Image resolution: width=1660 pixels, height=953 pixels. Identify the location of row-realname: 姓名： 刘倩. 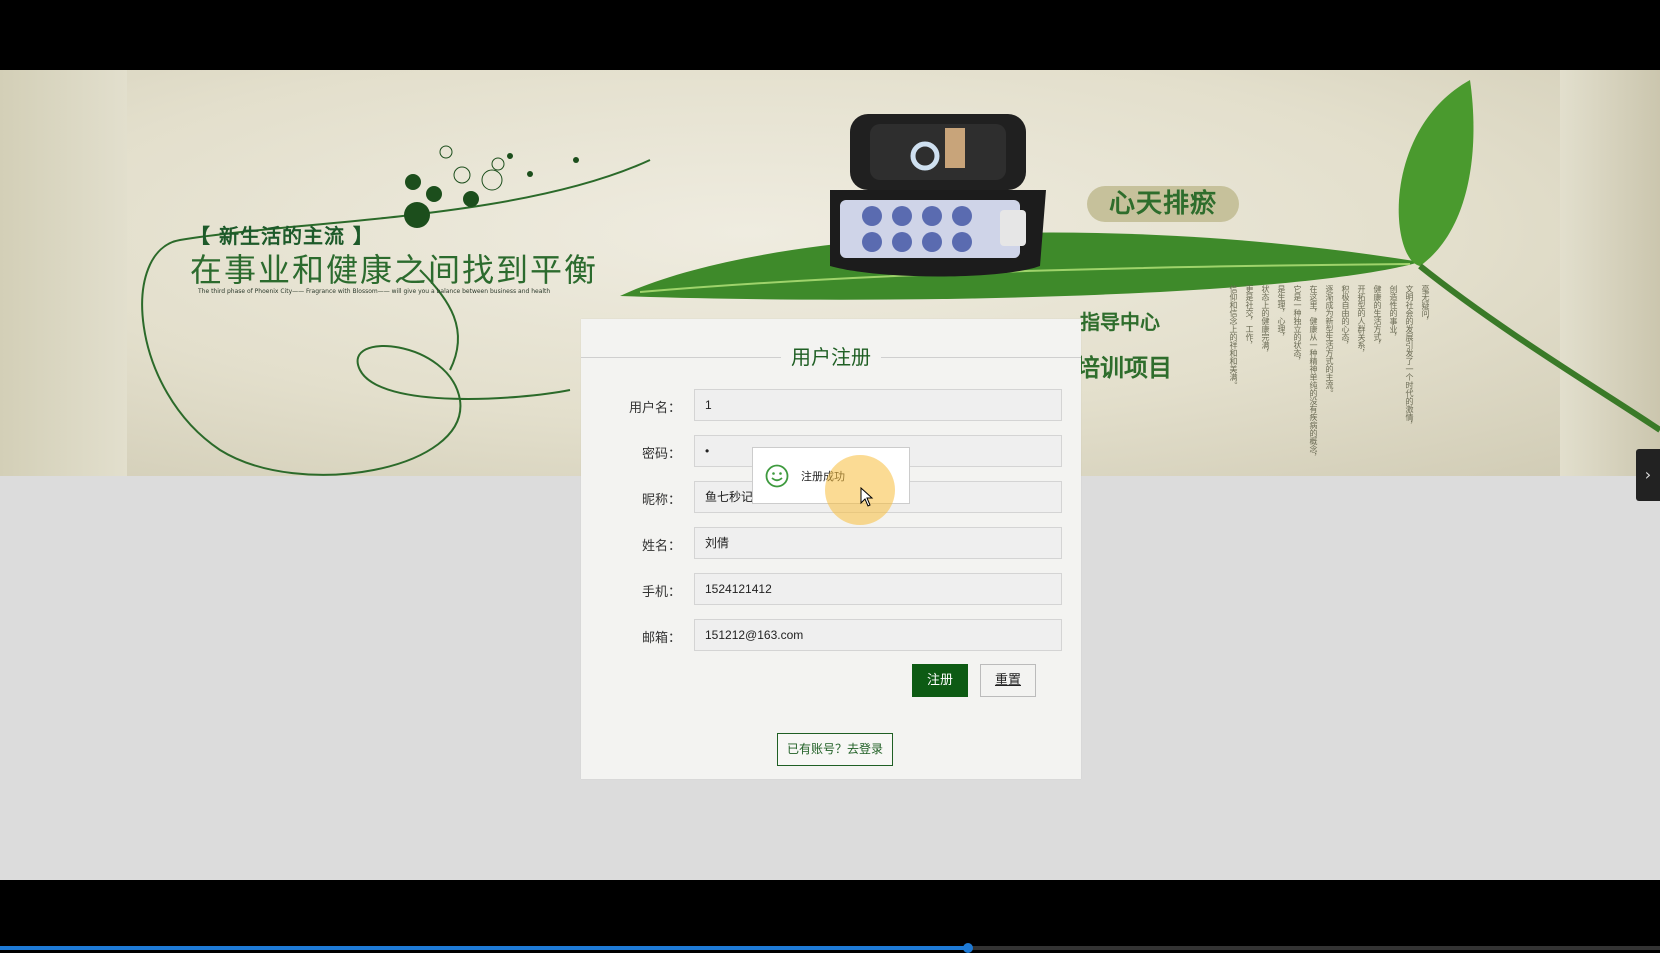
(831, 544).